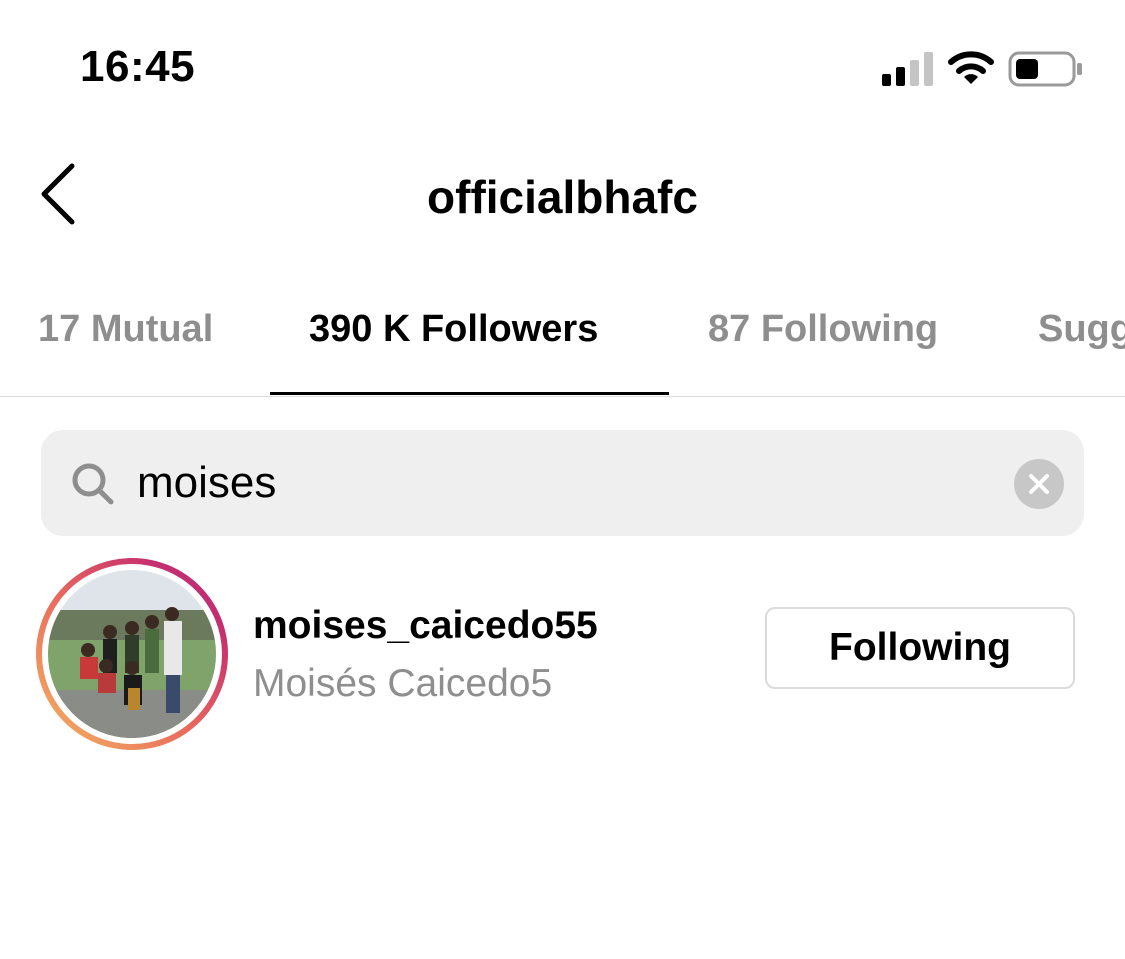 Image resolution: width=1125 pixels, height=959 pixels. Describe the element at coordinates (567, 483) in the screenshot. I see `search-input` at that location.